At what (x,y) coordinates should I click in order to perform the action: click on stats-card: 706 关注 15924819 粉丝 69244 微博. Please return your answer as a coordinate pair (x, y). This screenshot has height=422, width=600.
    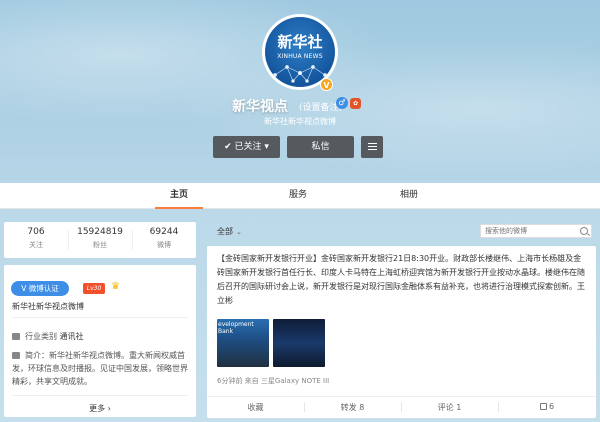
    Looking at the image, I should click on (100, 240).